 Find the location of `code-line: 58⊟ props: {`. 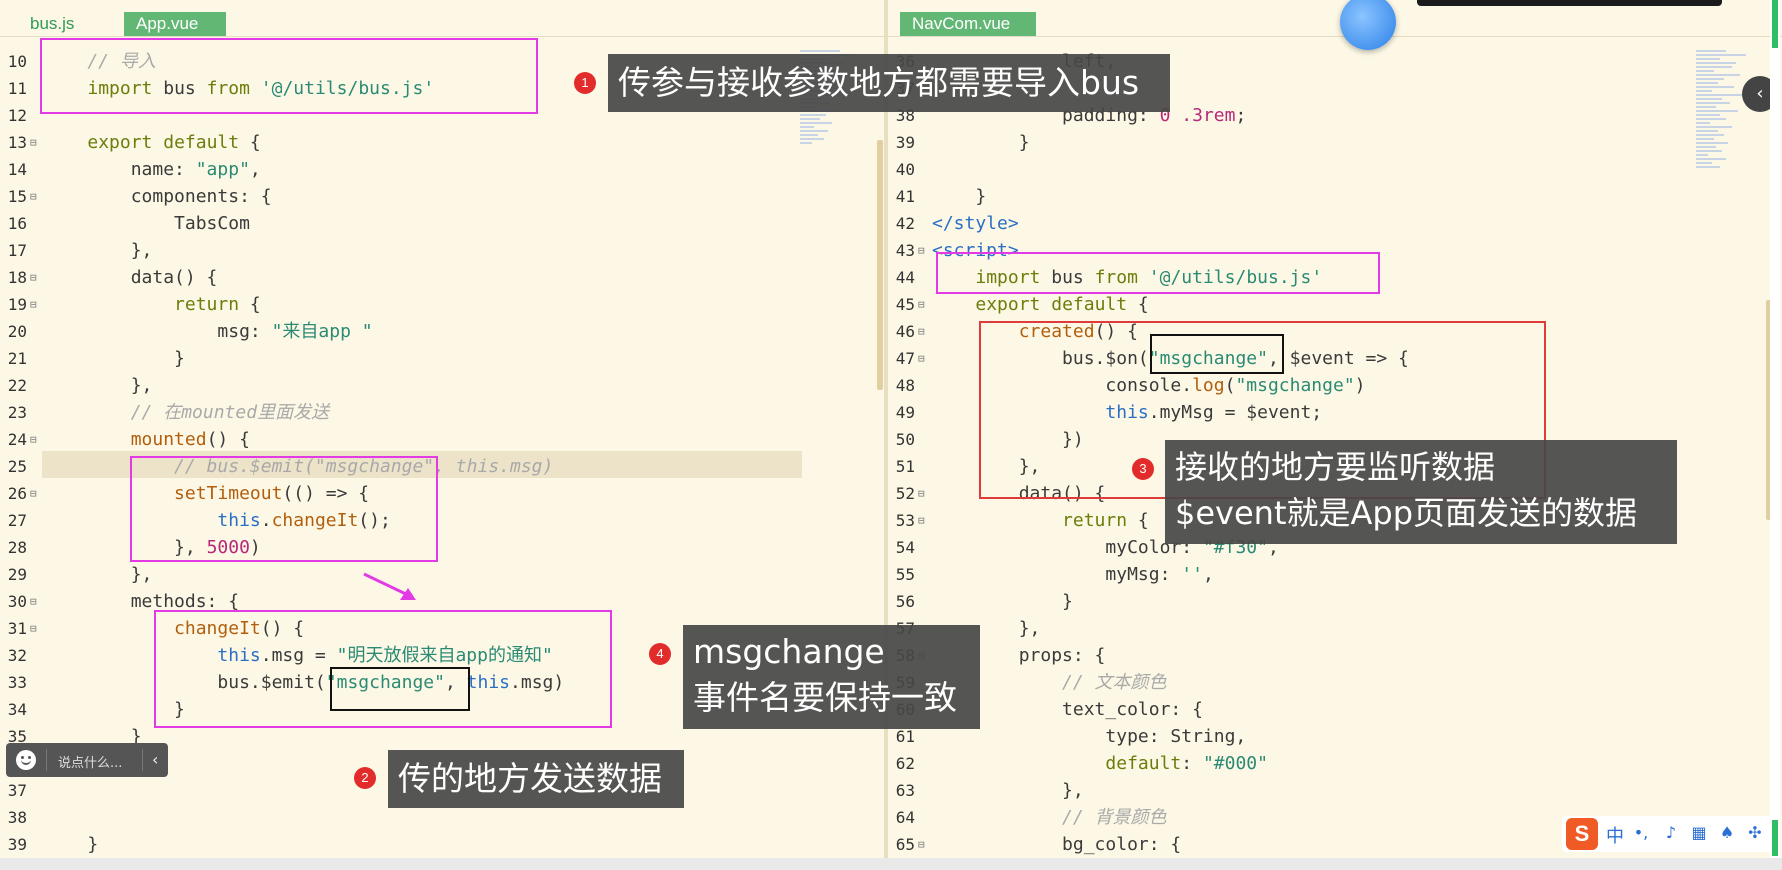

code-line: 58⊟ props: { is located at coordinates (1335, 655).